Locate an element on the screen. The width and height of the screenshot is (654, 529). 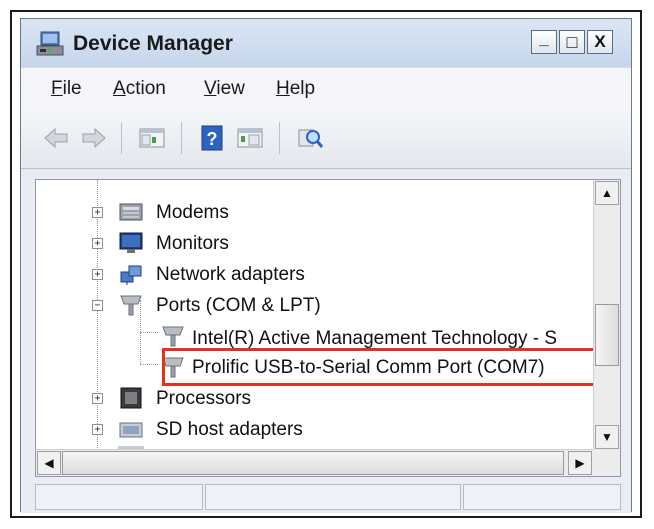
port-connector-icon is located at coordinates (173, 336).